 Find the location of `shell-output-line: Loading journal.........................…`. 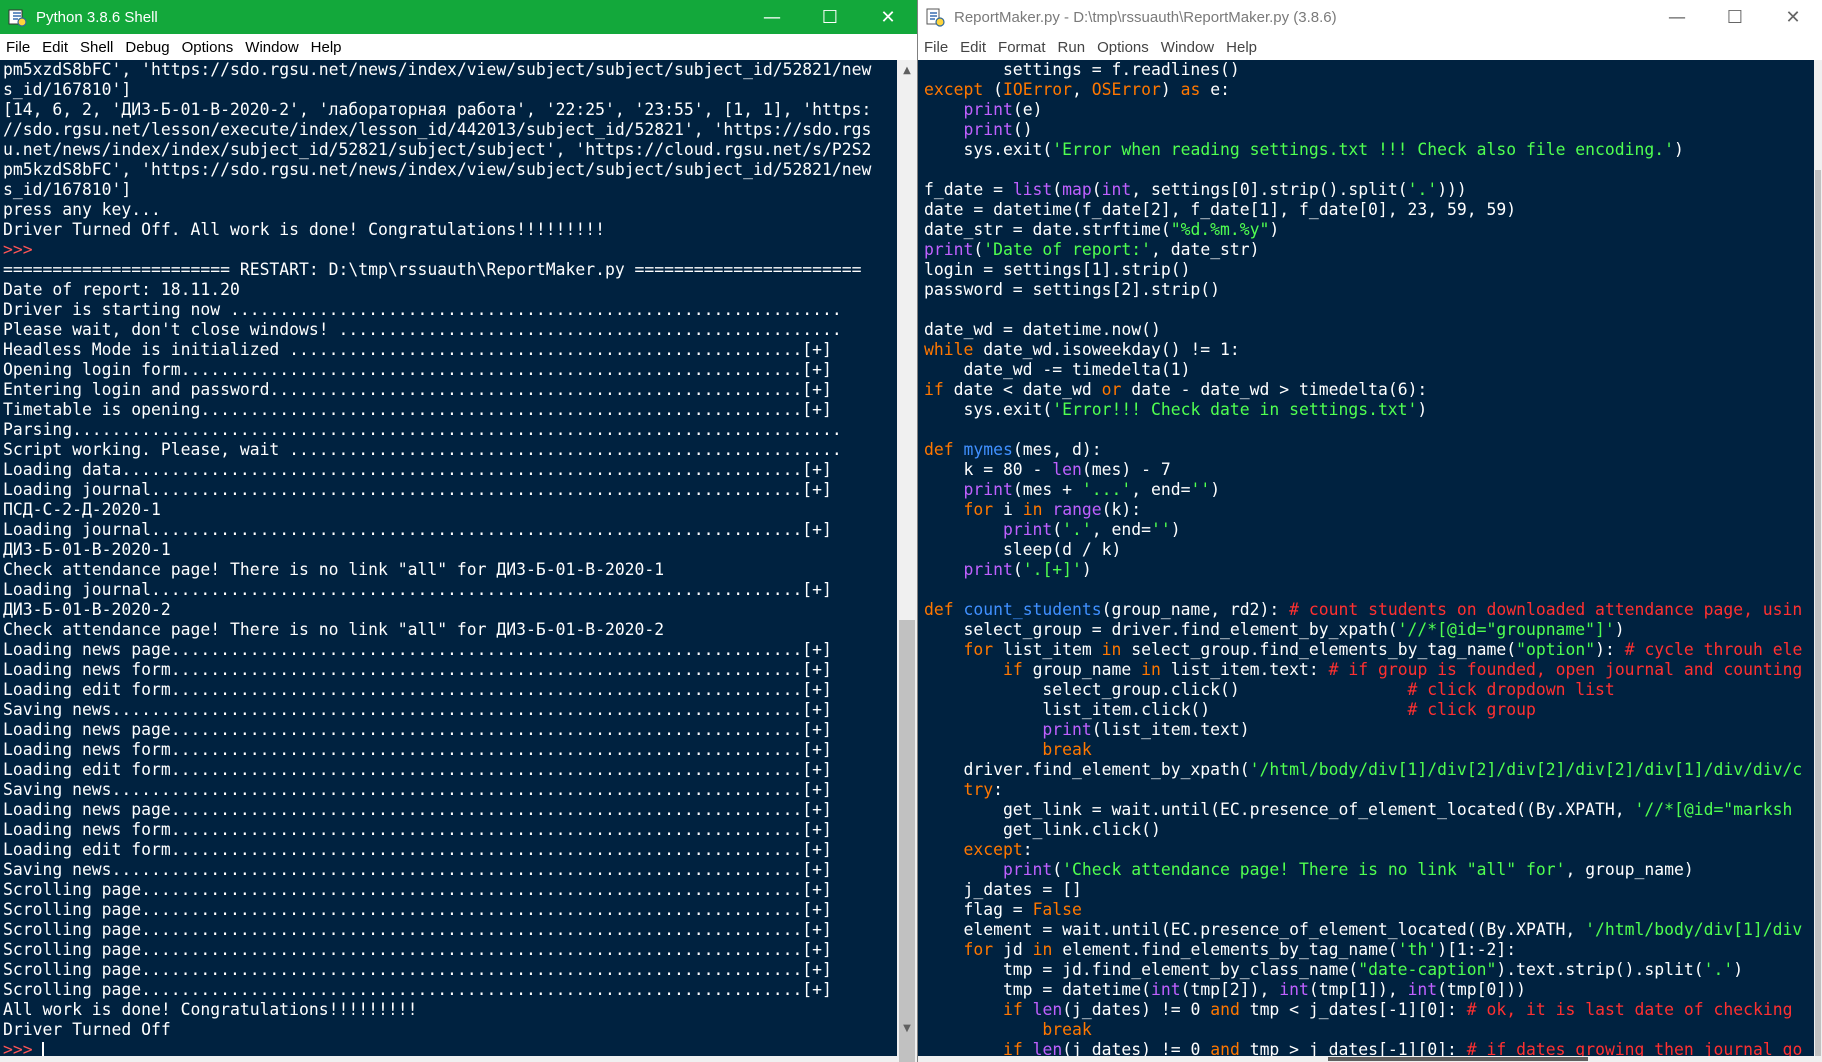

shell-output-line: Loading journal.........................… is located at coordinates (417, 529).